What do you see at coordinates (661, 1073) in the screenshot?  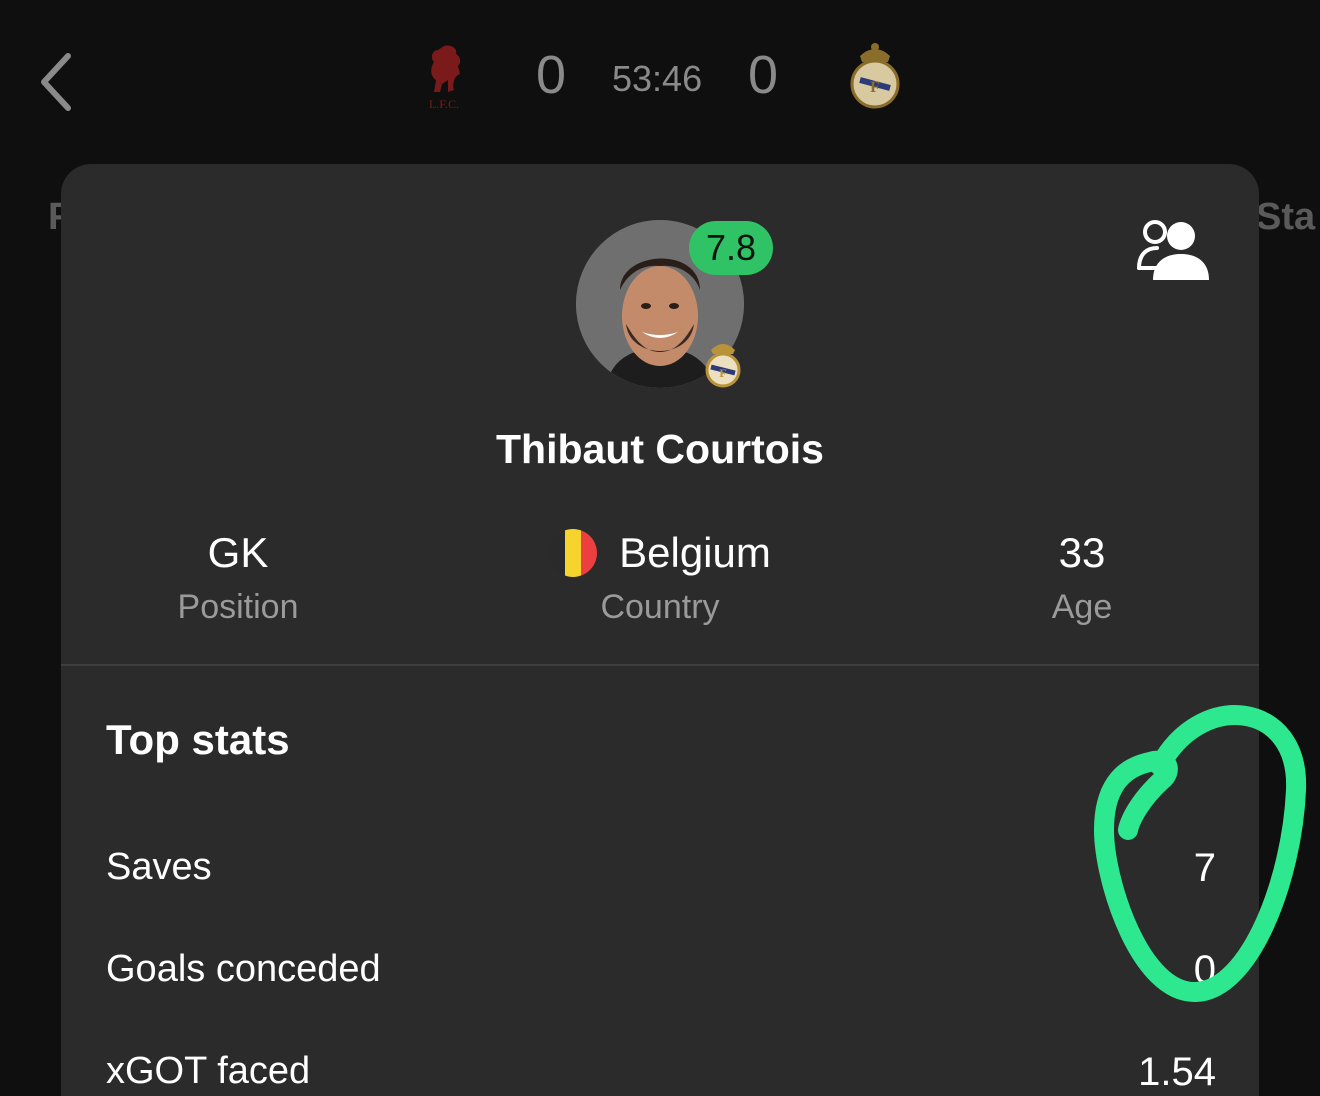 I see `stat-row-xgot-faced: xGOT faced 1.54` at bounding box center [661, 1073].